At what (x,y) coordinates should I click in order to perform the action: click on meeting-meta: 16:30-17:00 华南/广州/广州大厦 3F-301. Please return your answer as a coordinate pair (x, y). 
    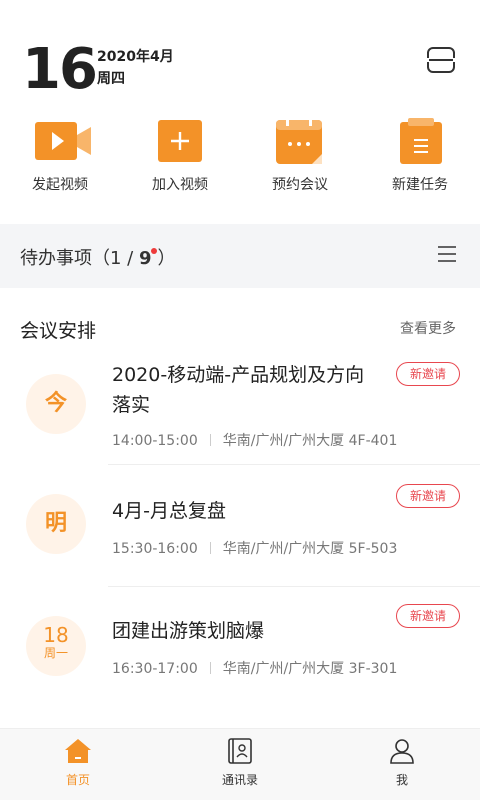
    Looking at the image, I should click on (254, 668).